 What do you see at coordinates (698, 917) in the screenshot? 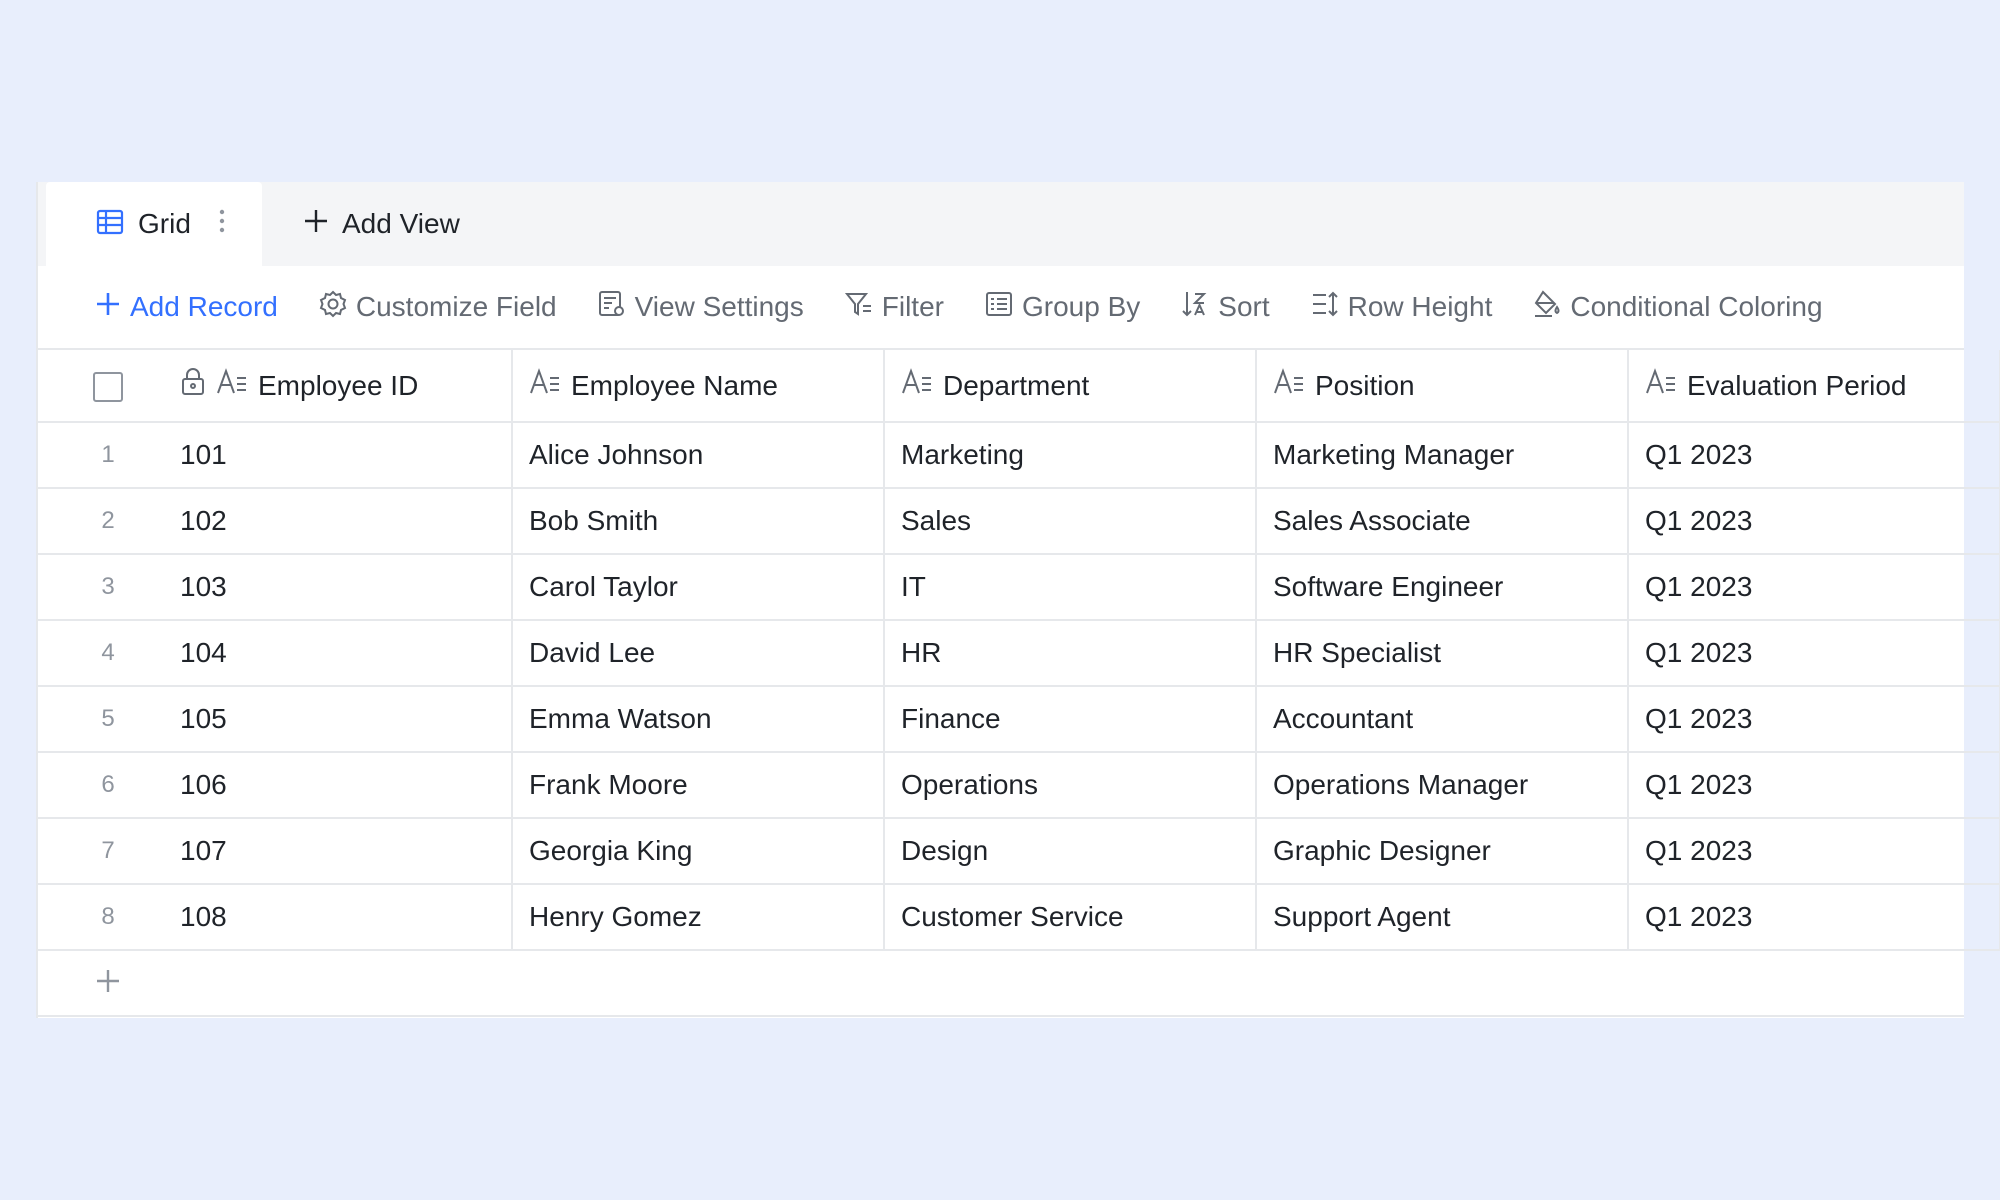
I see `cell-employee-name: Henry Gomez` at bounding box center [698, 917].